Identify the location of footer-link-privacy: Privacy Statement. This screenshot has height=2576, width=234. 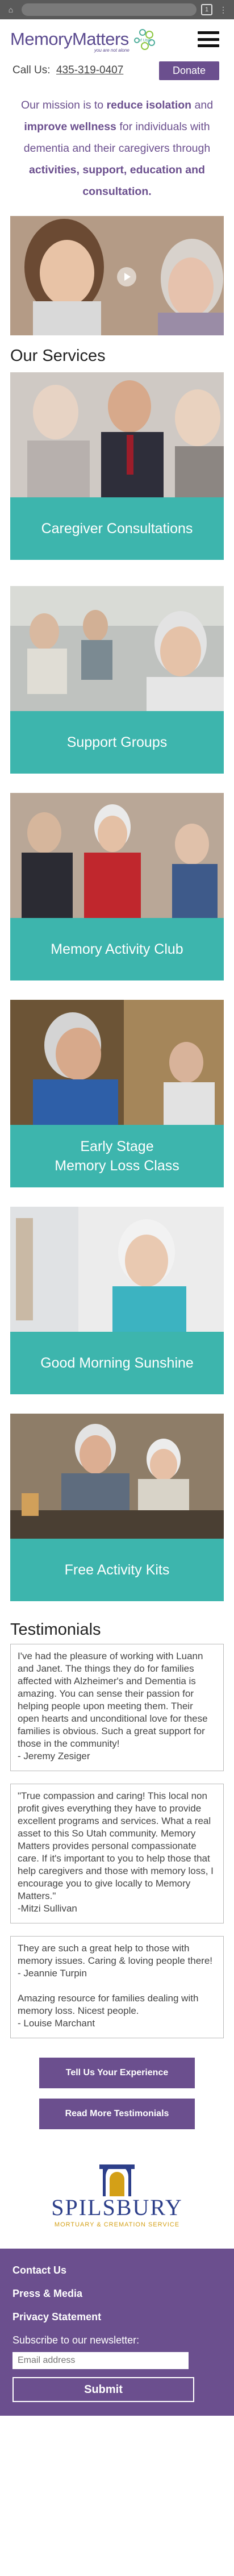
(117, 2317).